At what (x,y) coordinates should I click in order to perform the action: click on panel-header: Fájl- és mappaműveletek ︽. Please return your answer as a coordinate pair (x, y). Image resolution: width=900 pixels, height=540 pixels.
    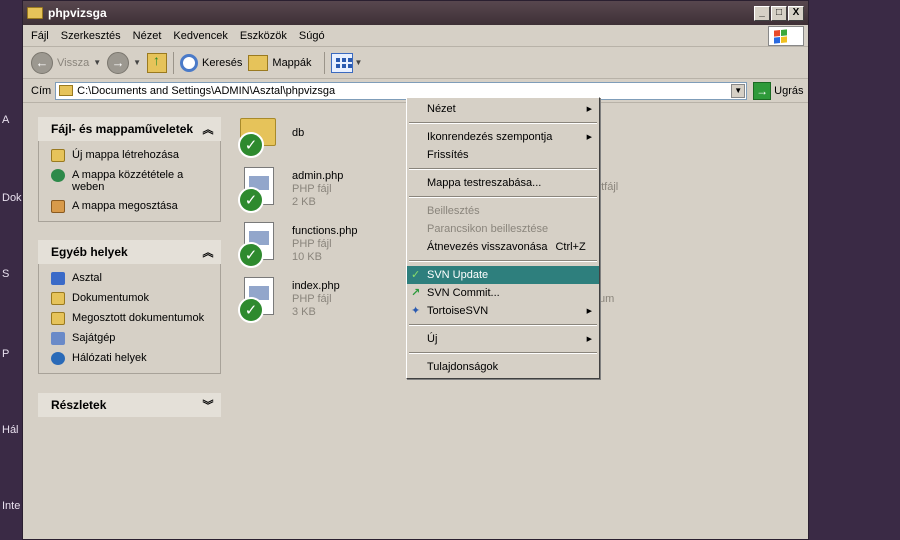
    Looking at the image, I should click on (129, 129).